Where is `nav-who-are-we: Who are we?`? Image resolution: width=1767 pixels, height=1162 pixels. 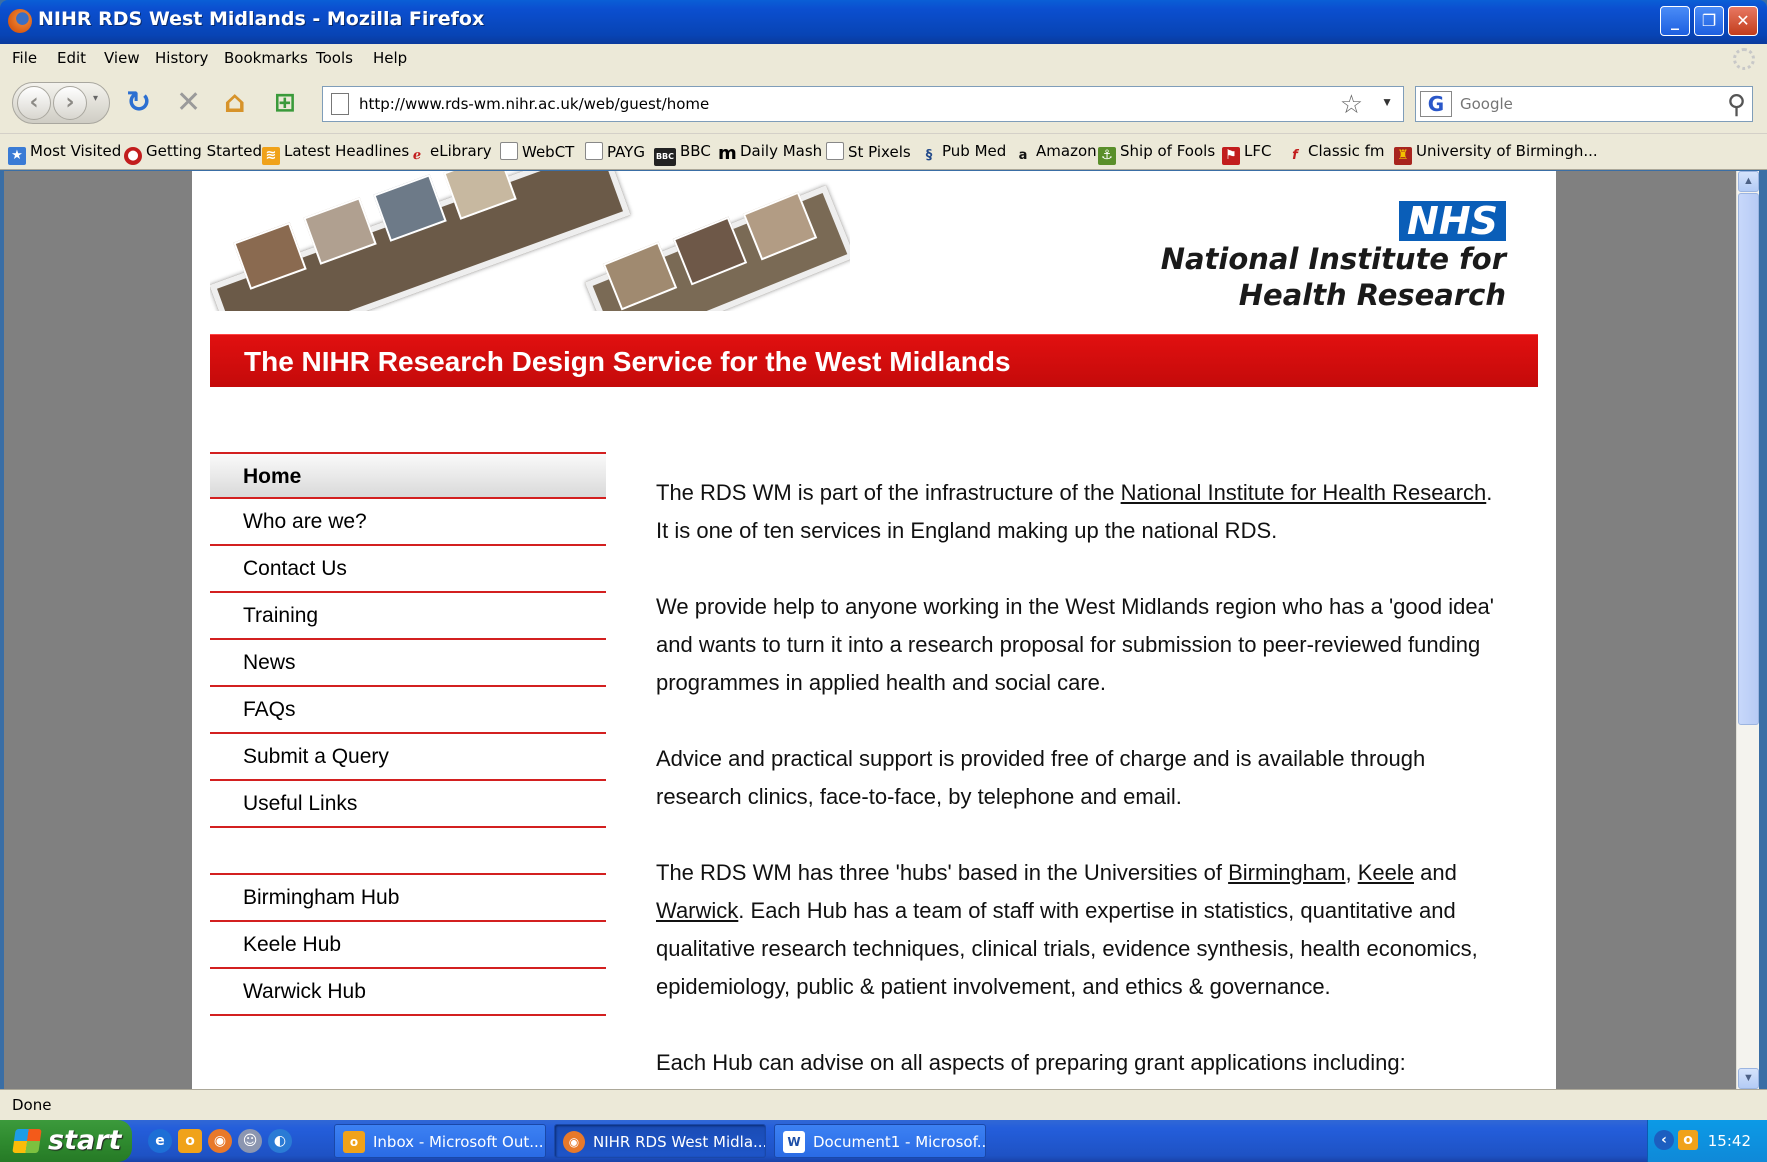 nav-who-are-we: Who are we? is located at coordinates (408, 522).